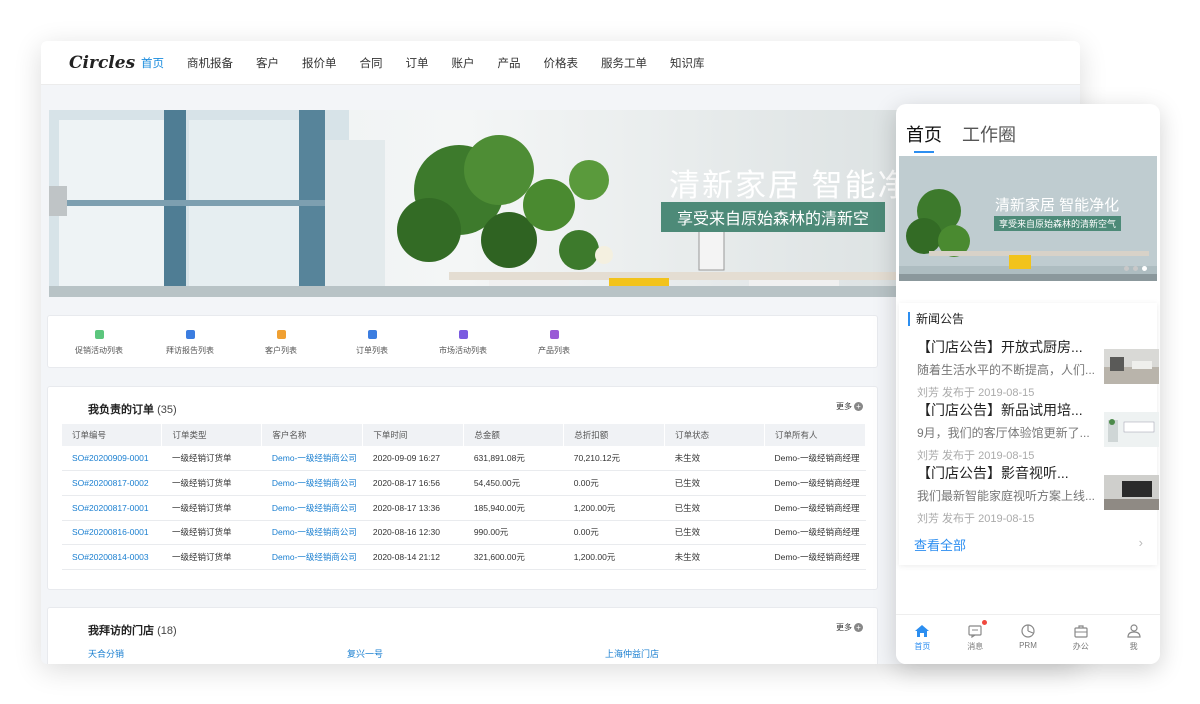 The width and height of the screenshot is (1200, 704). I want to click on nav-accounts: 账户, so click(463, 63).